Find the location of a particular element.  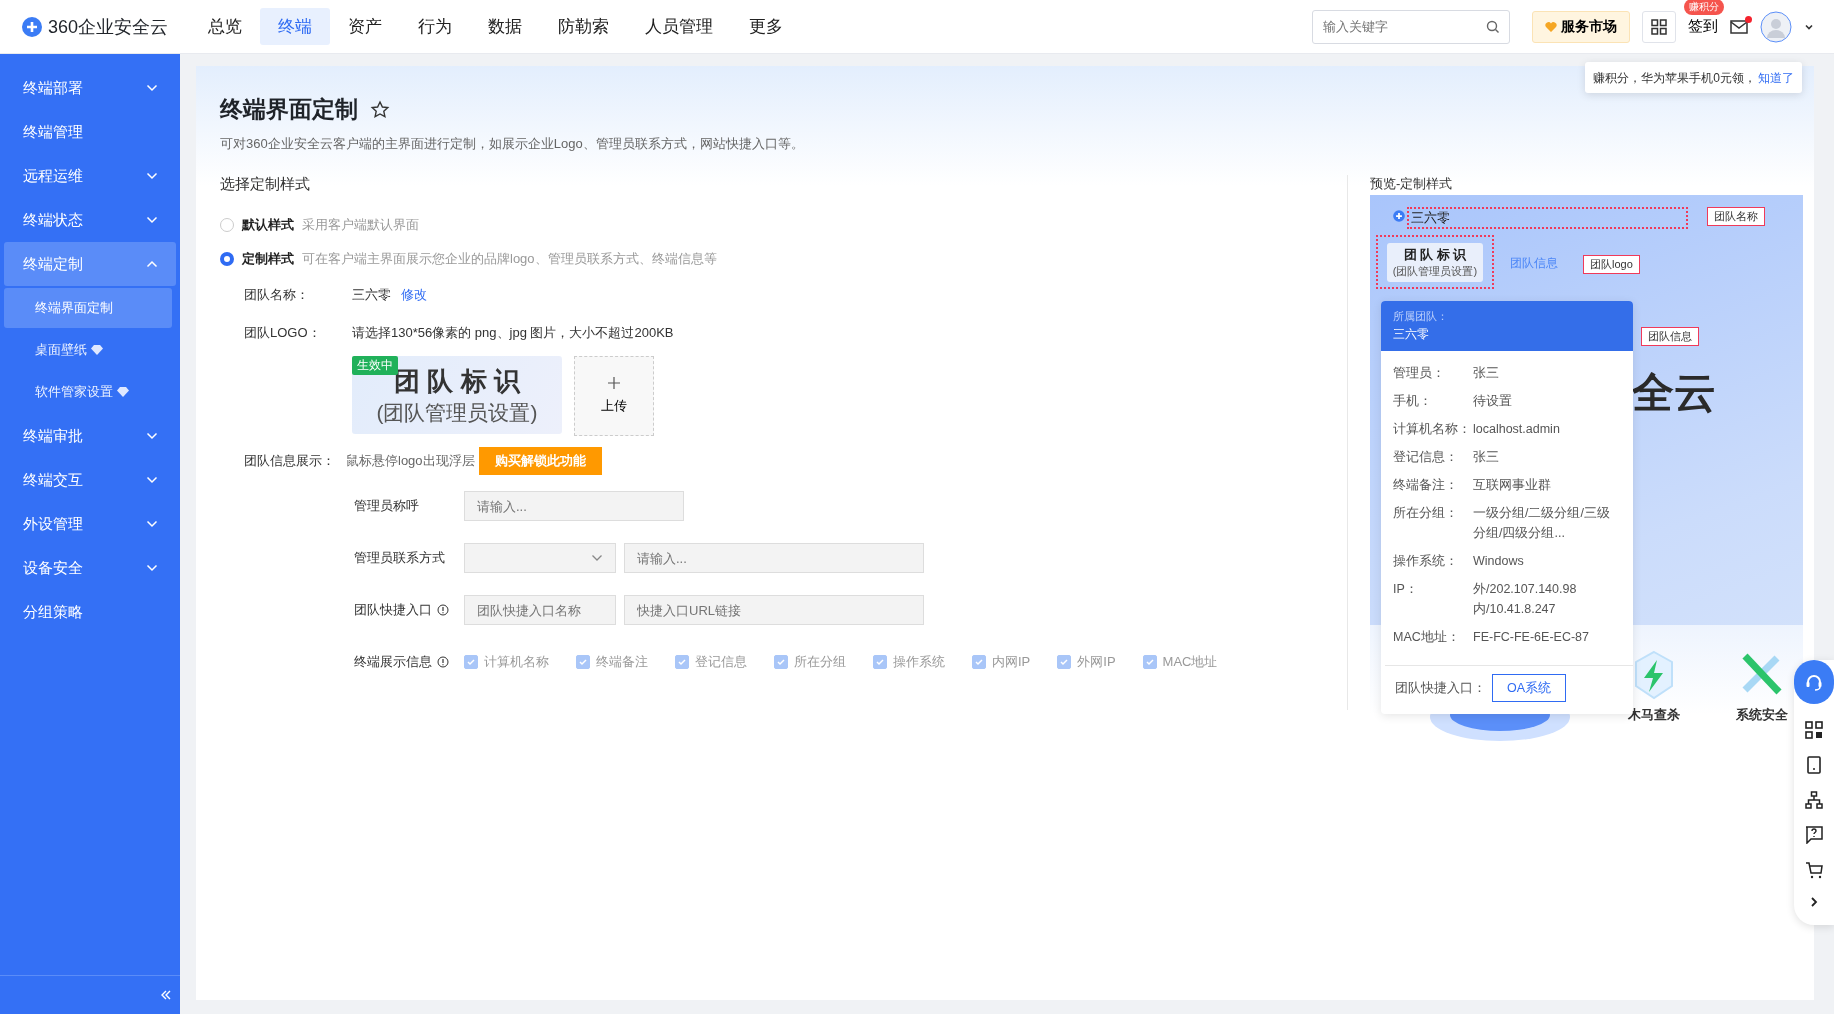

nav-tab: 更多 is located at coordinates (766, 26).